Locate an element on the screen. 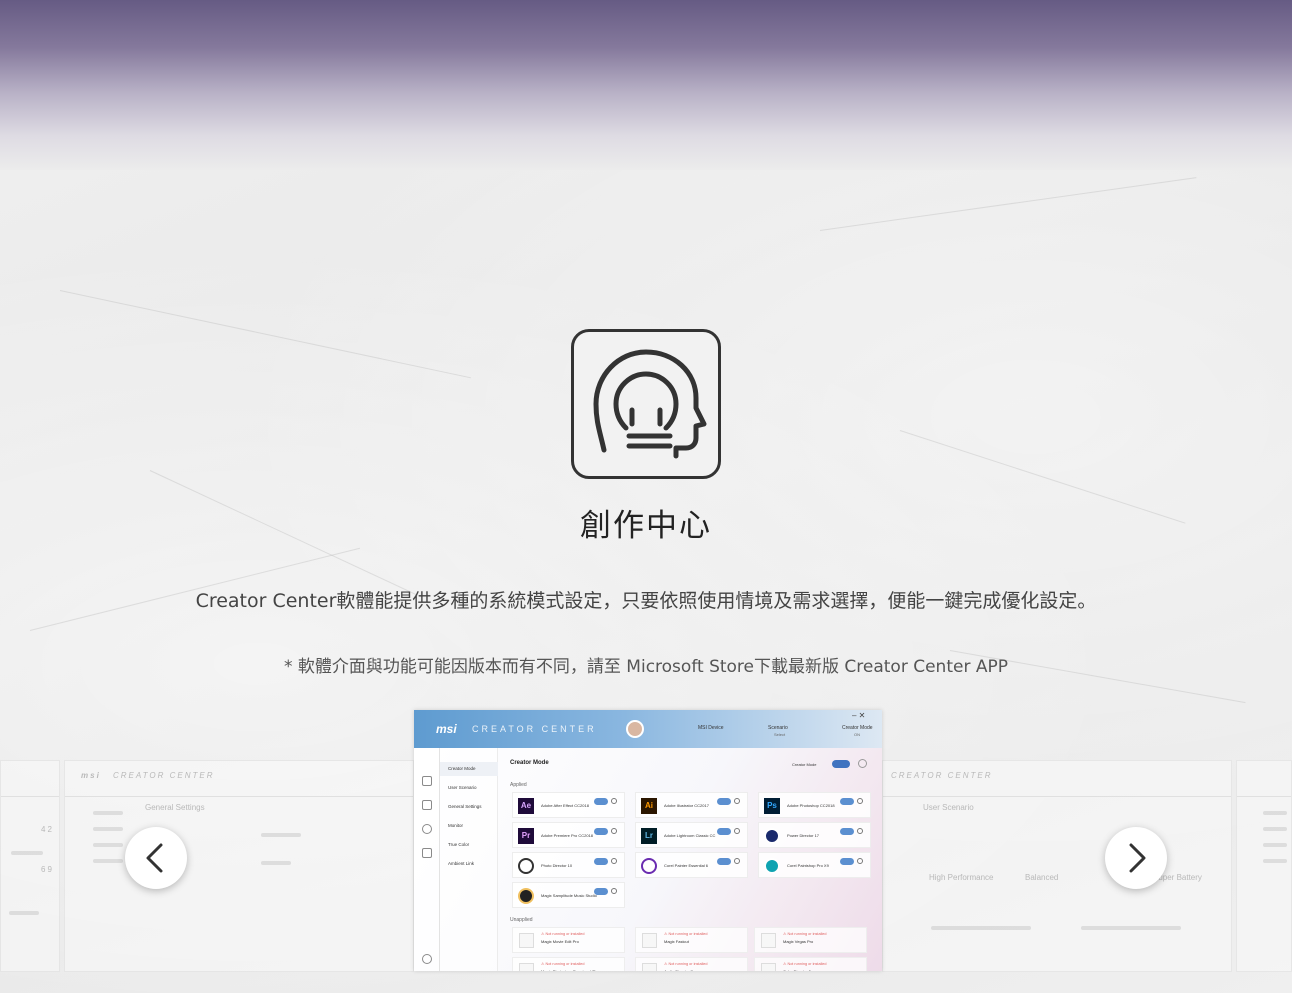  creator-mode-toggle is located at coordinates (841, 764).